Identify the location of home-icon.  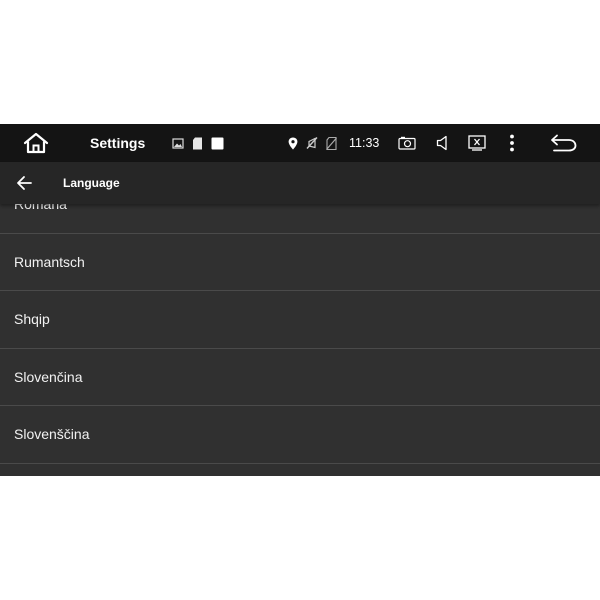
(36, 143).